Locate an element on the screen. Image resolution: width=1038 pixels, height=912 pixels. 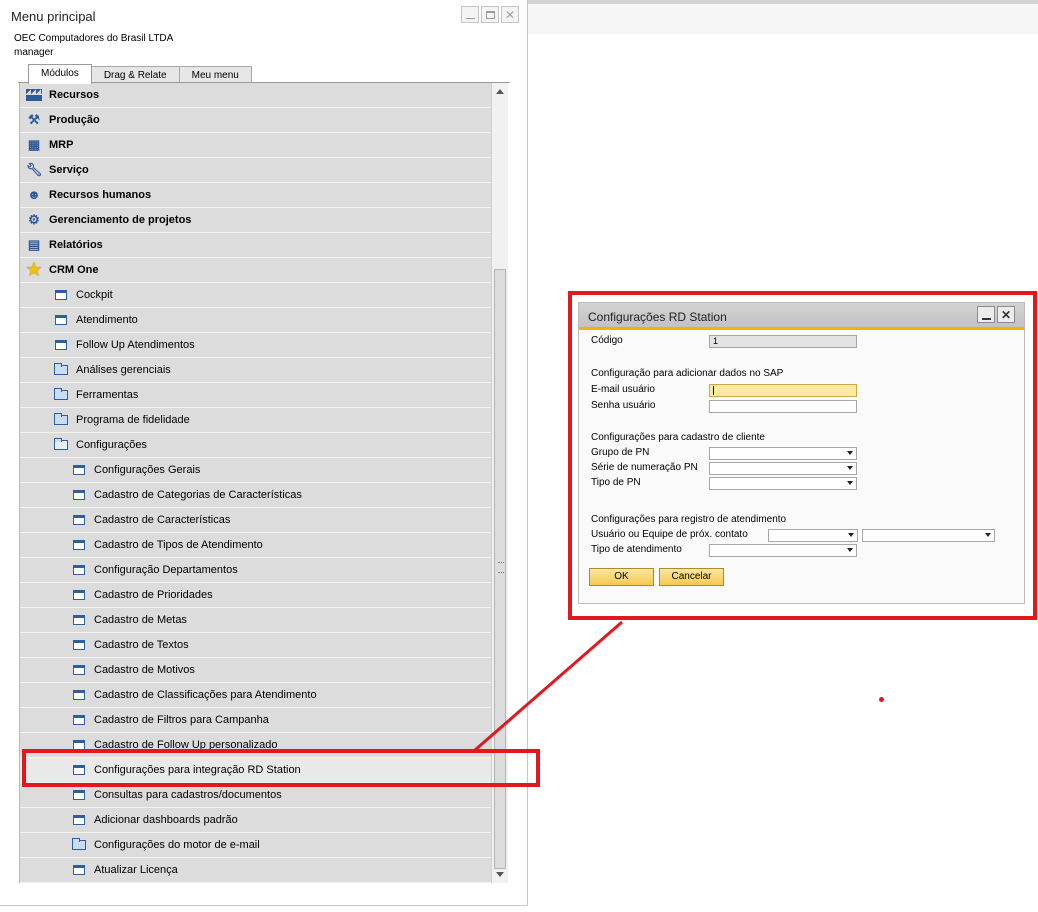
connector-line is located at coordinates (548, 686).